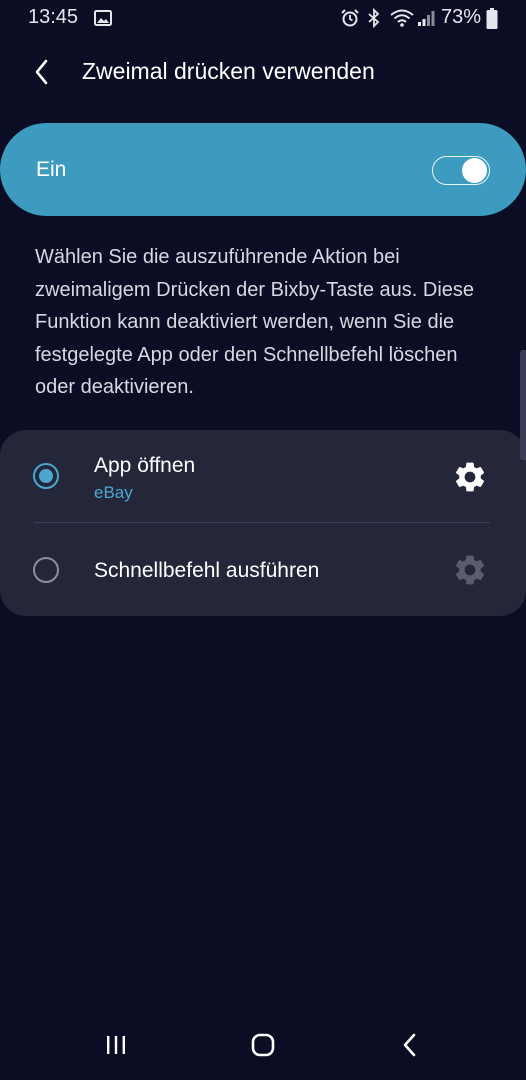 The height and width of the screenshot is (1080, 526). What do you see at coordinates (53, 17) in the screenshot?
I see `status-time: 13:45` at bounding box center [53, 17].